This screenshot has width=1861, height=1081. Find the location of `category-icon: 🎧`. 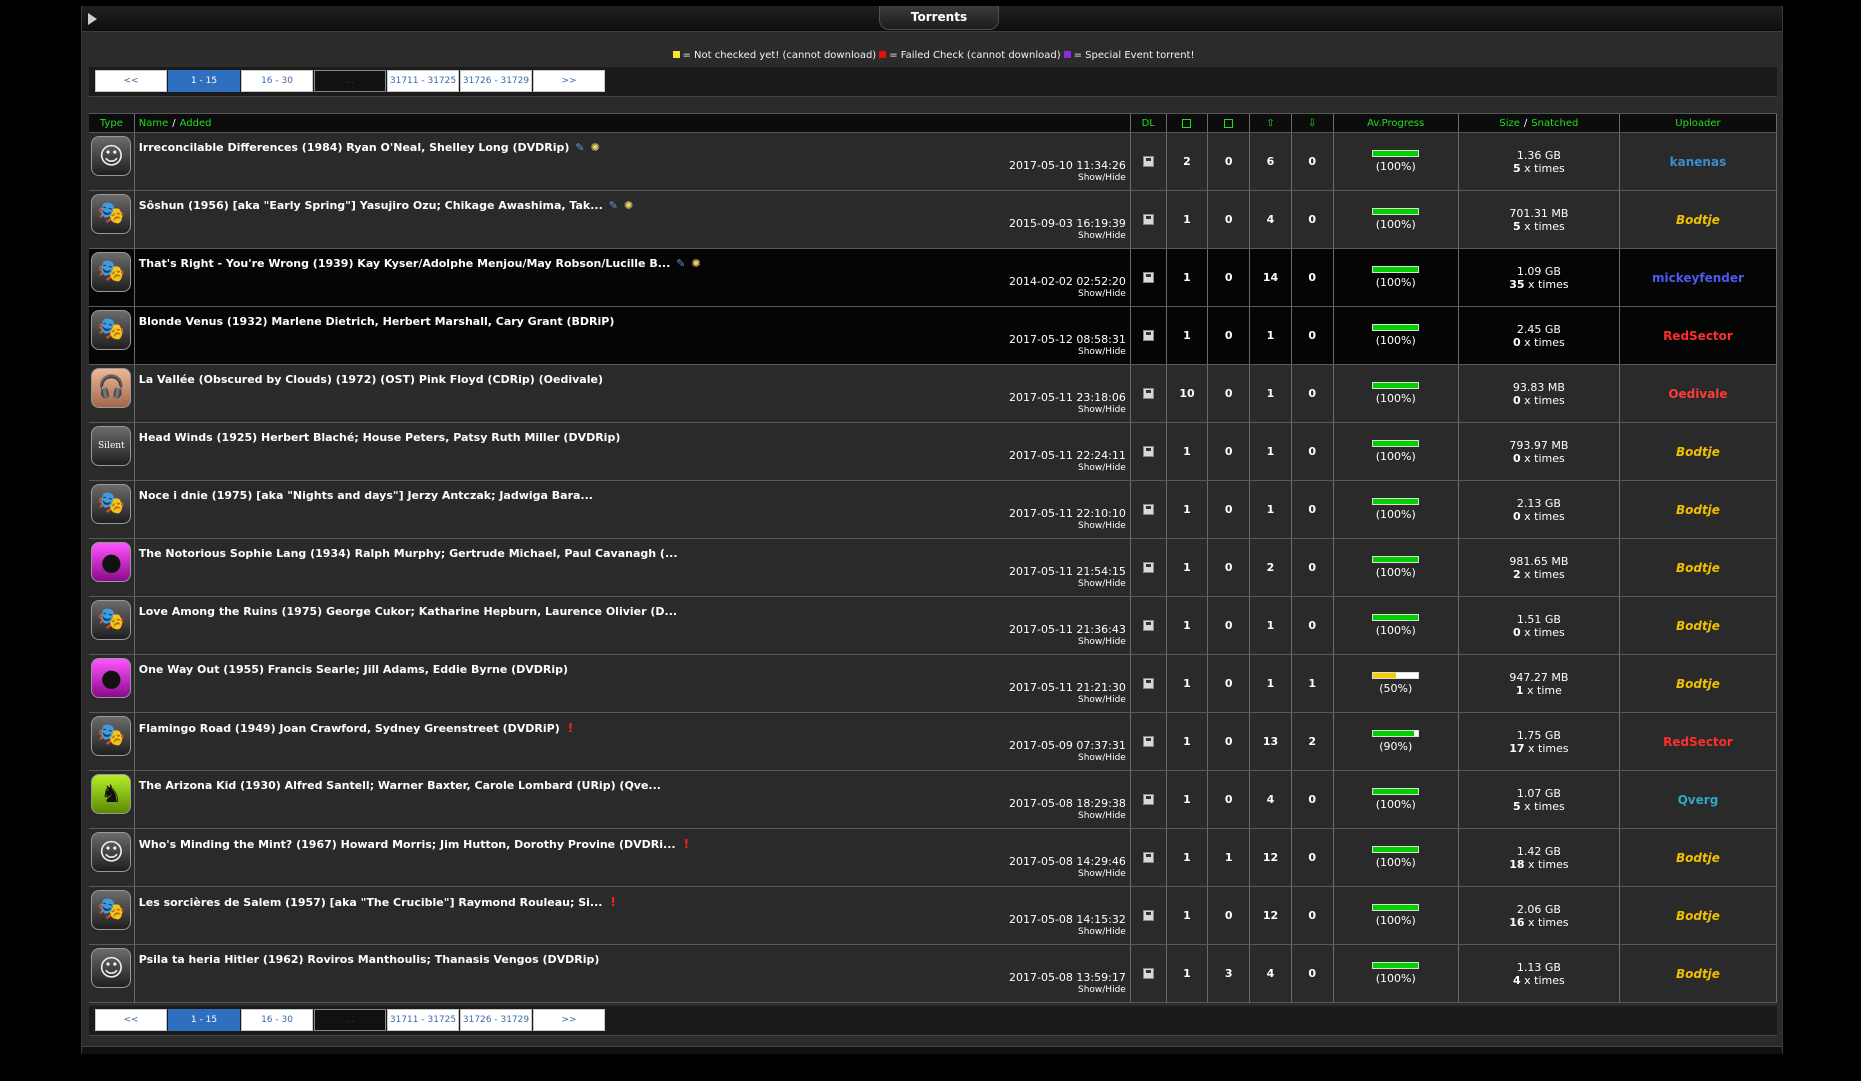

category-icon: 🎧 is located at coordinates (111, 388).